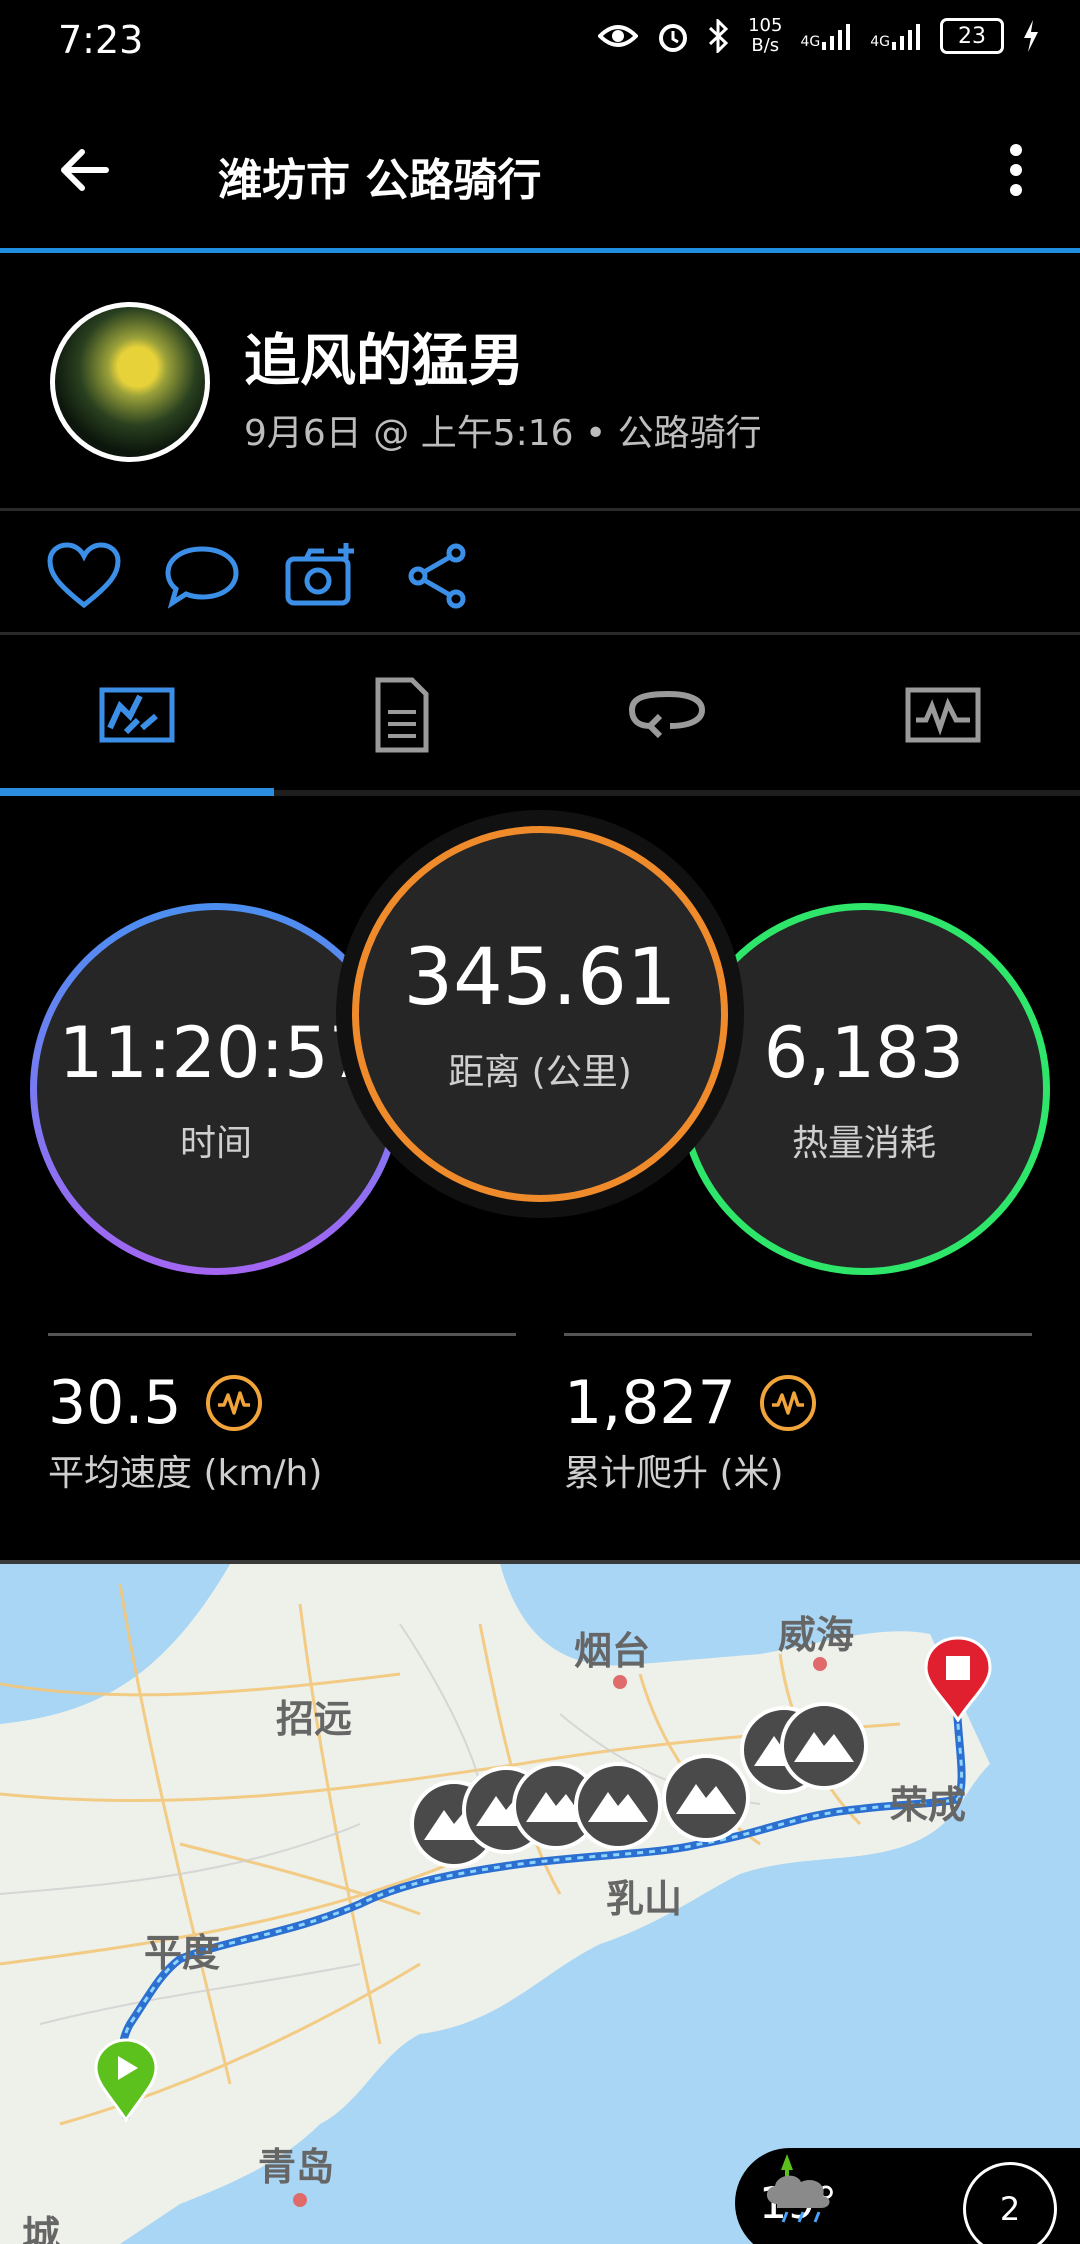 This screenshot has height=2244, width=1080. What do you see at coordinates (1010, 2209) in the screenshot?
I see `badge-count: 2` at bounding box center [1010, 2209].